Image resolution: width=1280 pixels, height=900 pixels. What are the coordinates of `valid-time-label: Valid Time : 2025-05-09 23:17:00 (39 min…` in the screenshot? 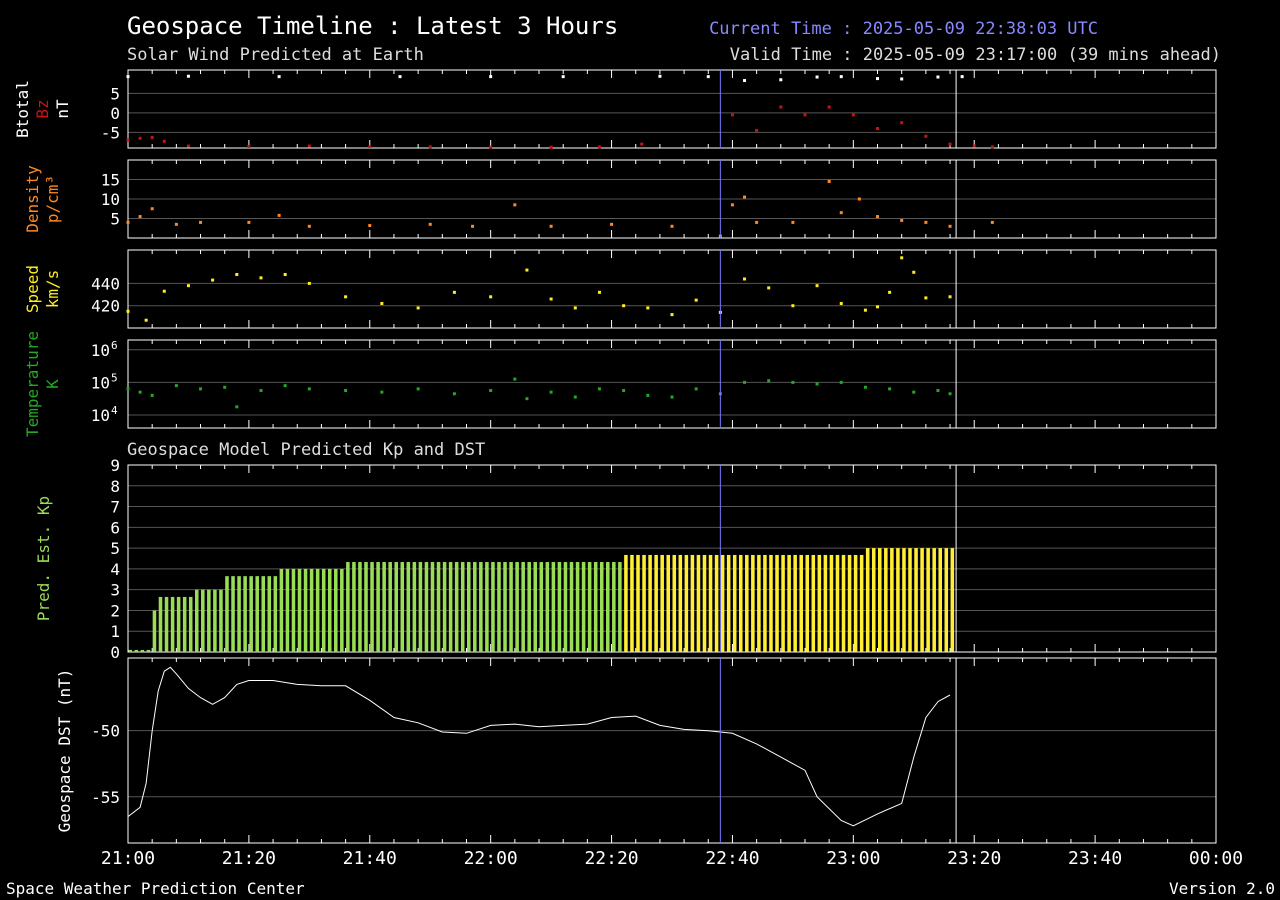 It's located at (975, 55).